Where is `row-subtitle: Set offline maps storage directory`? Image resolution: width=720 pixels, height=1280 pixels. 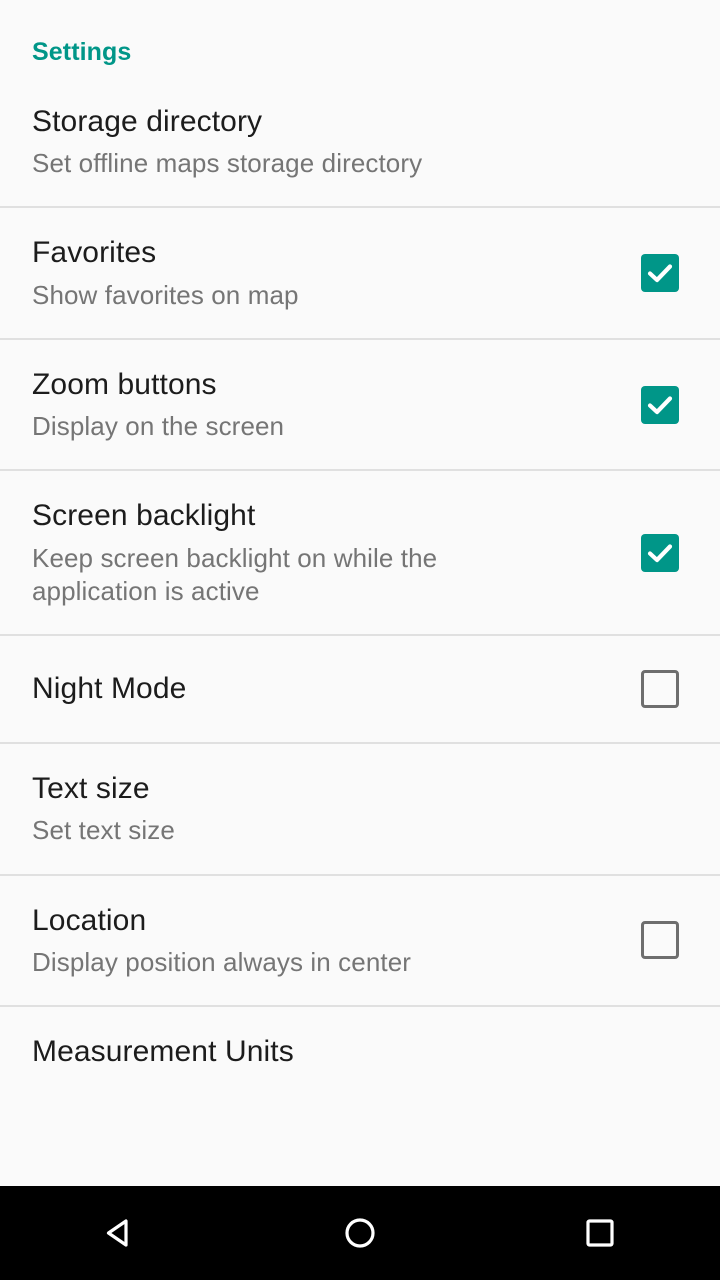 row-subtitle: Set offline maps storage directory is located at coordinates (227, 163).